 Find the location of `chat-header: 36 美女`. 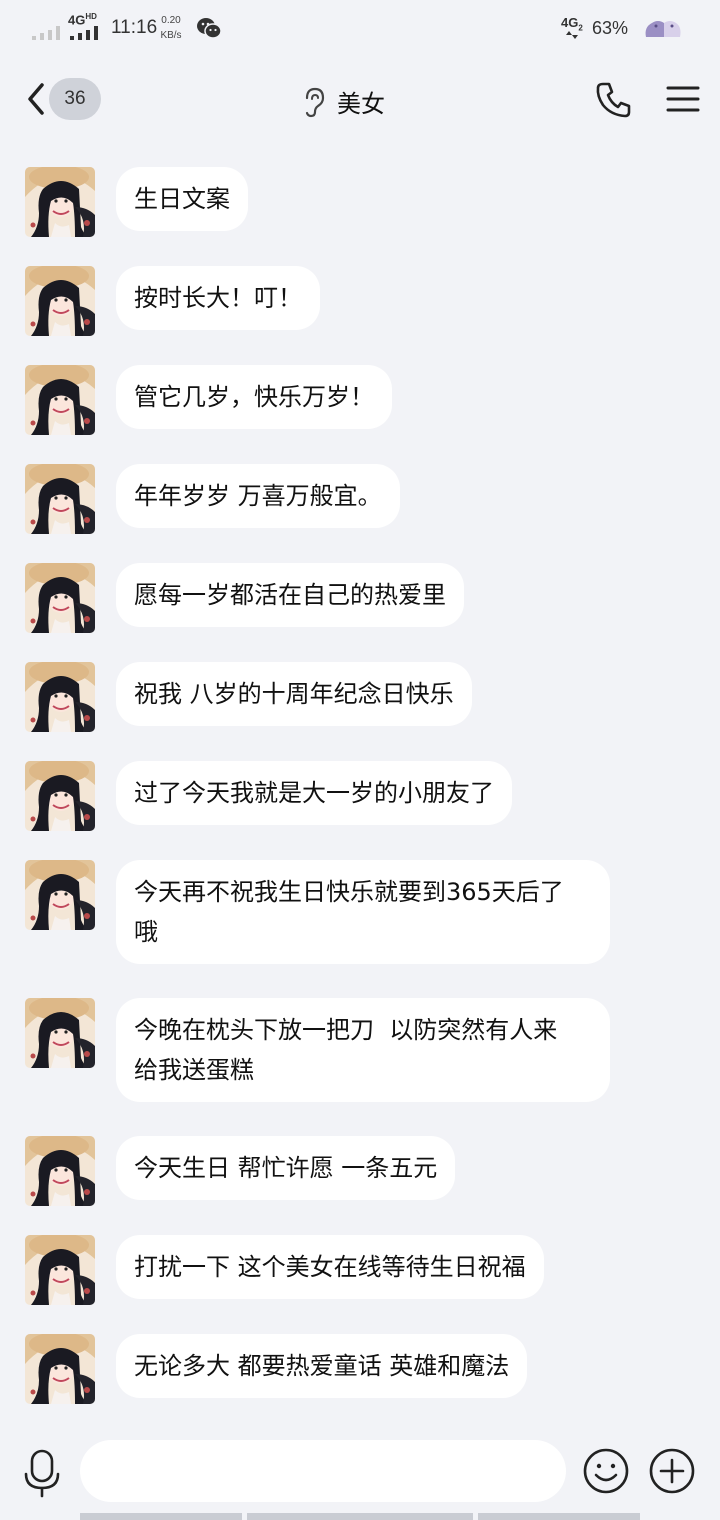

chat-header: 36 美女 is located at coordinates (360, 101).